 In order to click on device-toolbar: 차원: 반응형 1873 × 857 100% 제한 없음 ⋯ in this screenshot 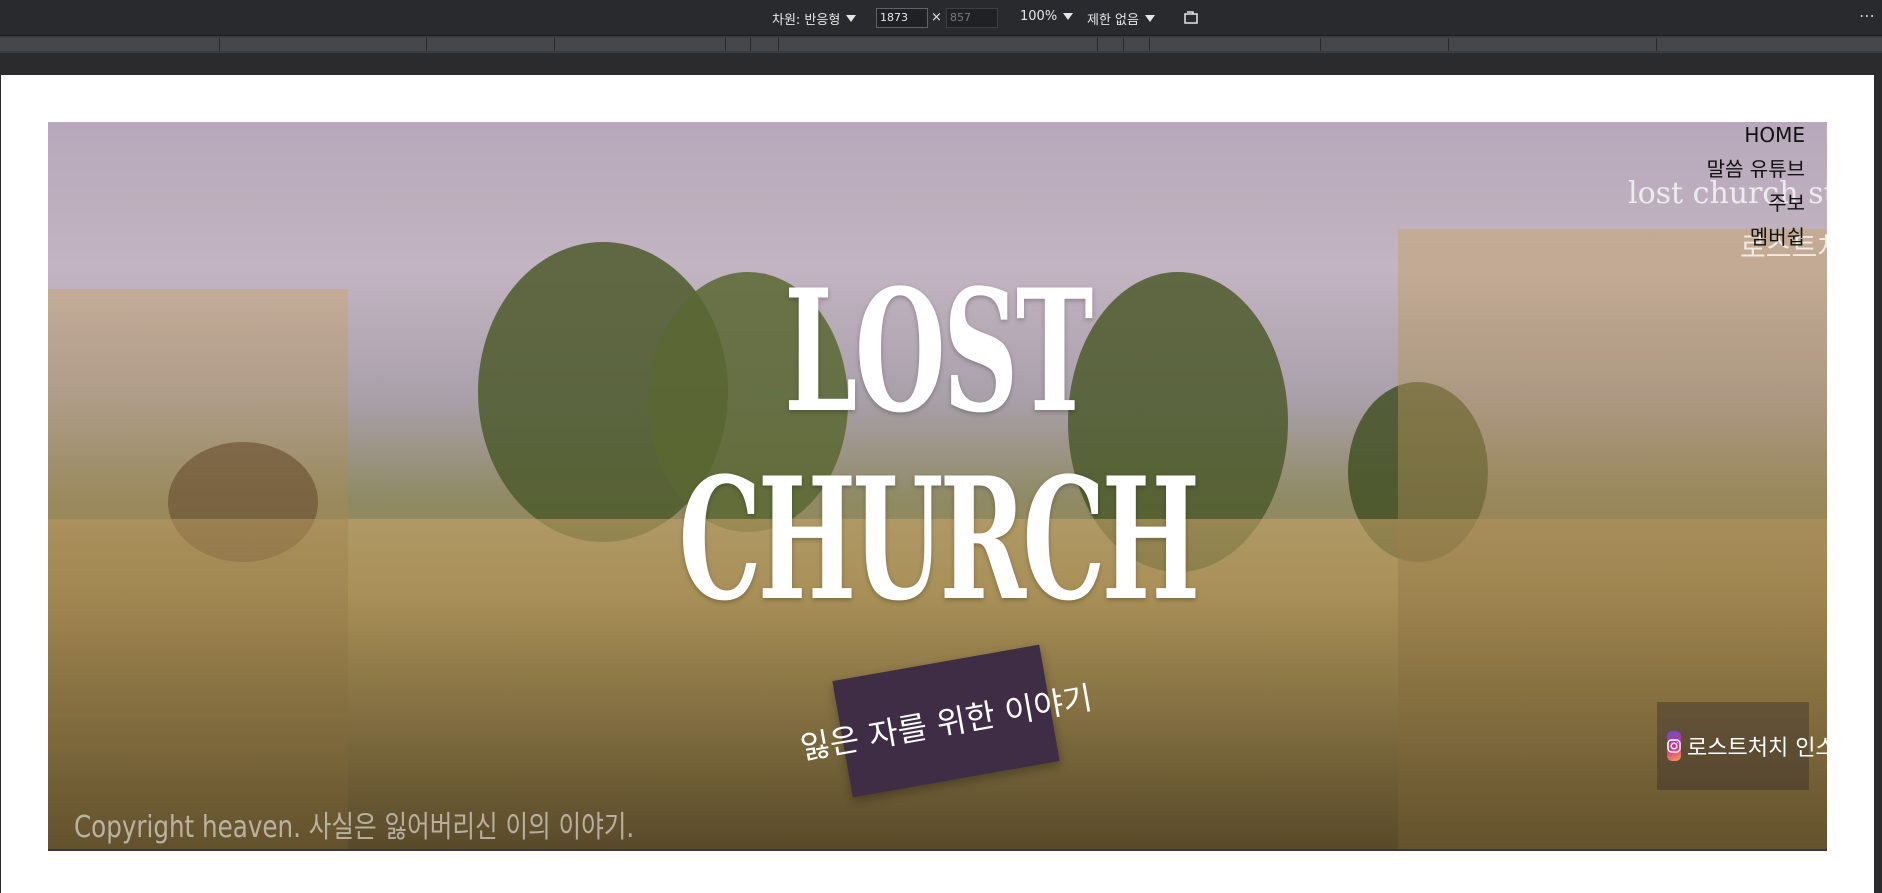, I will do `click(941, 18)`.